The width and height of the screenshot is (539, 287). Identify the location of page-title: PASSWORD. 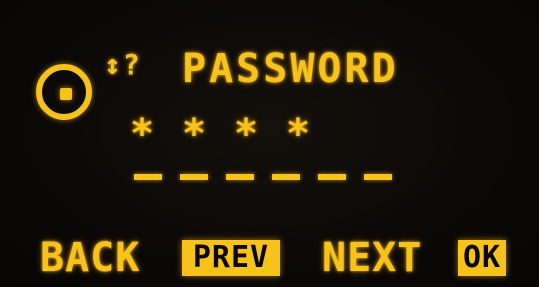
(290, 69).